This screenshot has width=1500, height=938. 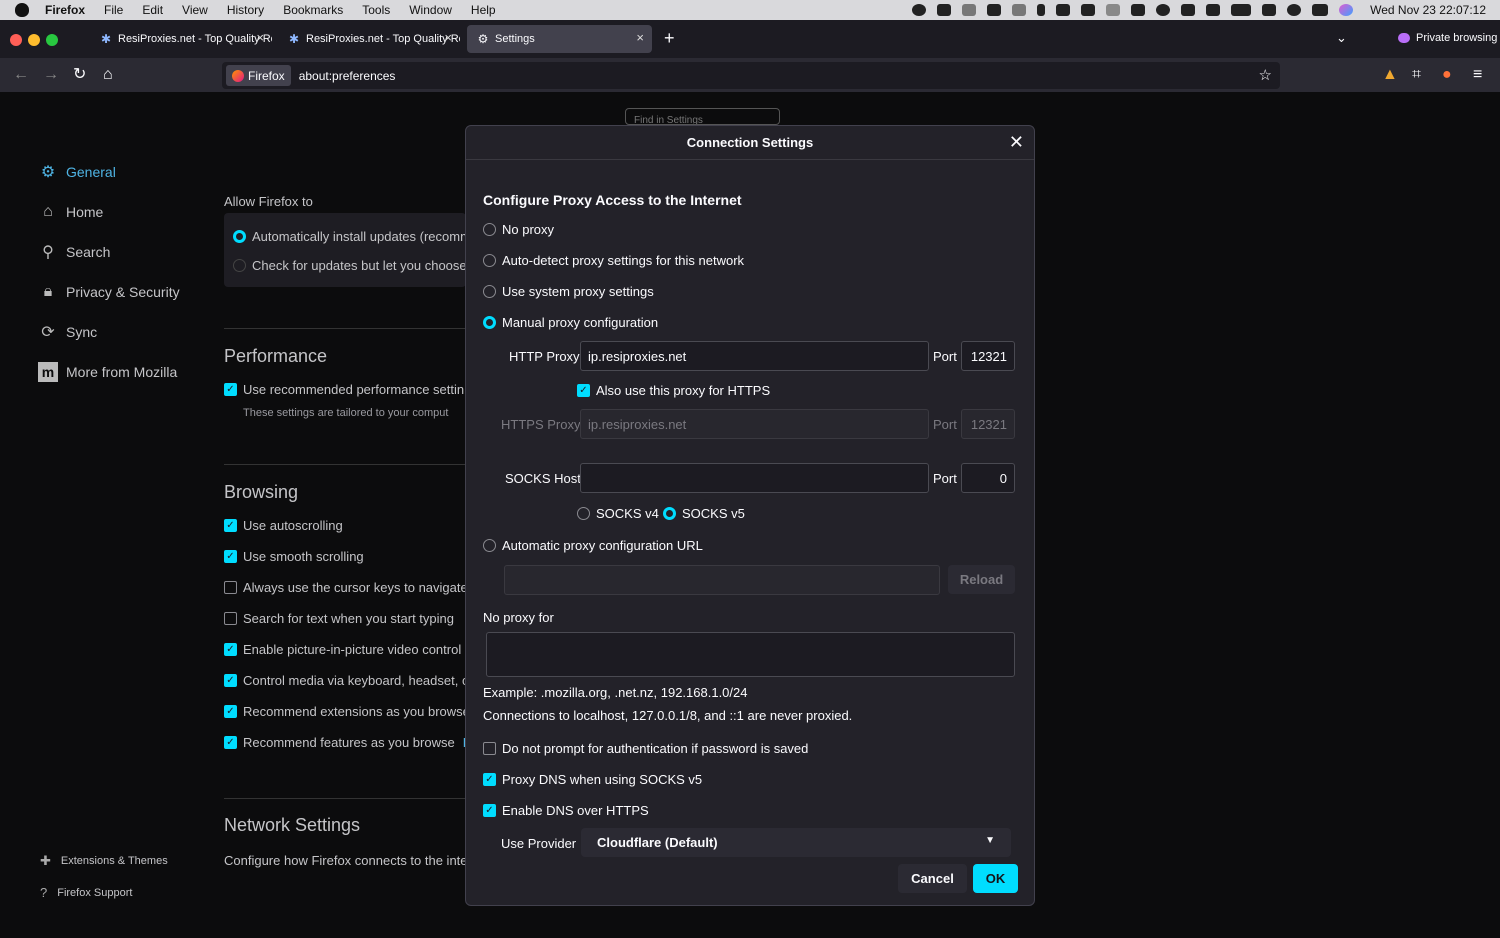 What do you see at coordinates (592, 779) in the screenshot?
I see `proxy-dns-checkbox: ✓ Proxy DNS when using SOCKS v5` at bounding box center [592, 779].